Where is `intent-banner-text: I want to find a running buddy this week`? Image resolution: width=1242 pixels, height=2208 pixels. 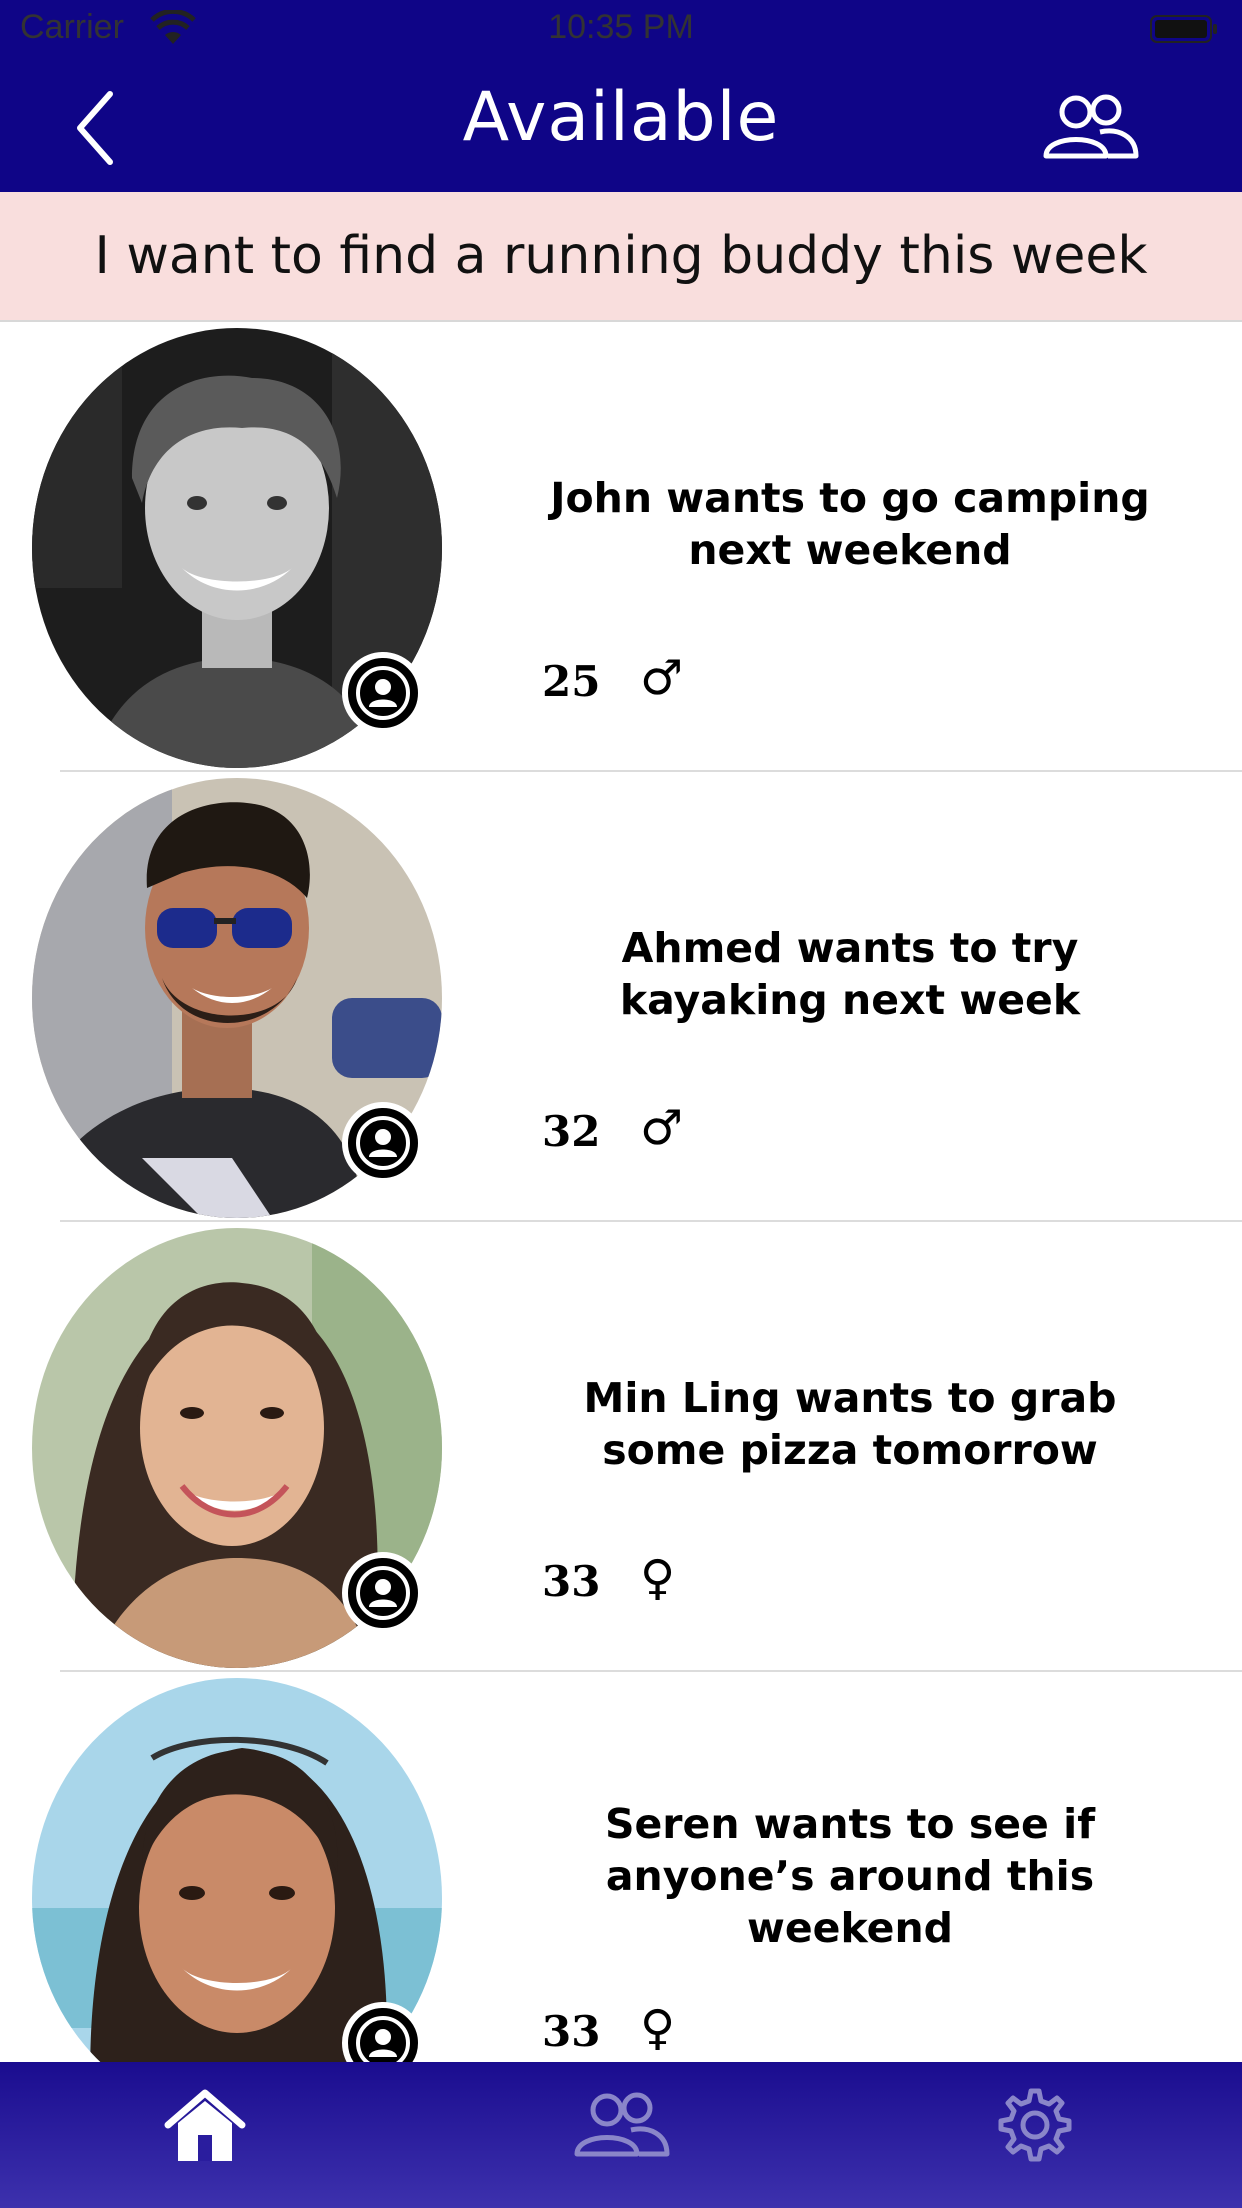 intent-banner-text: I want to find a running buddy this week is located at coordinates (621, 256).